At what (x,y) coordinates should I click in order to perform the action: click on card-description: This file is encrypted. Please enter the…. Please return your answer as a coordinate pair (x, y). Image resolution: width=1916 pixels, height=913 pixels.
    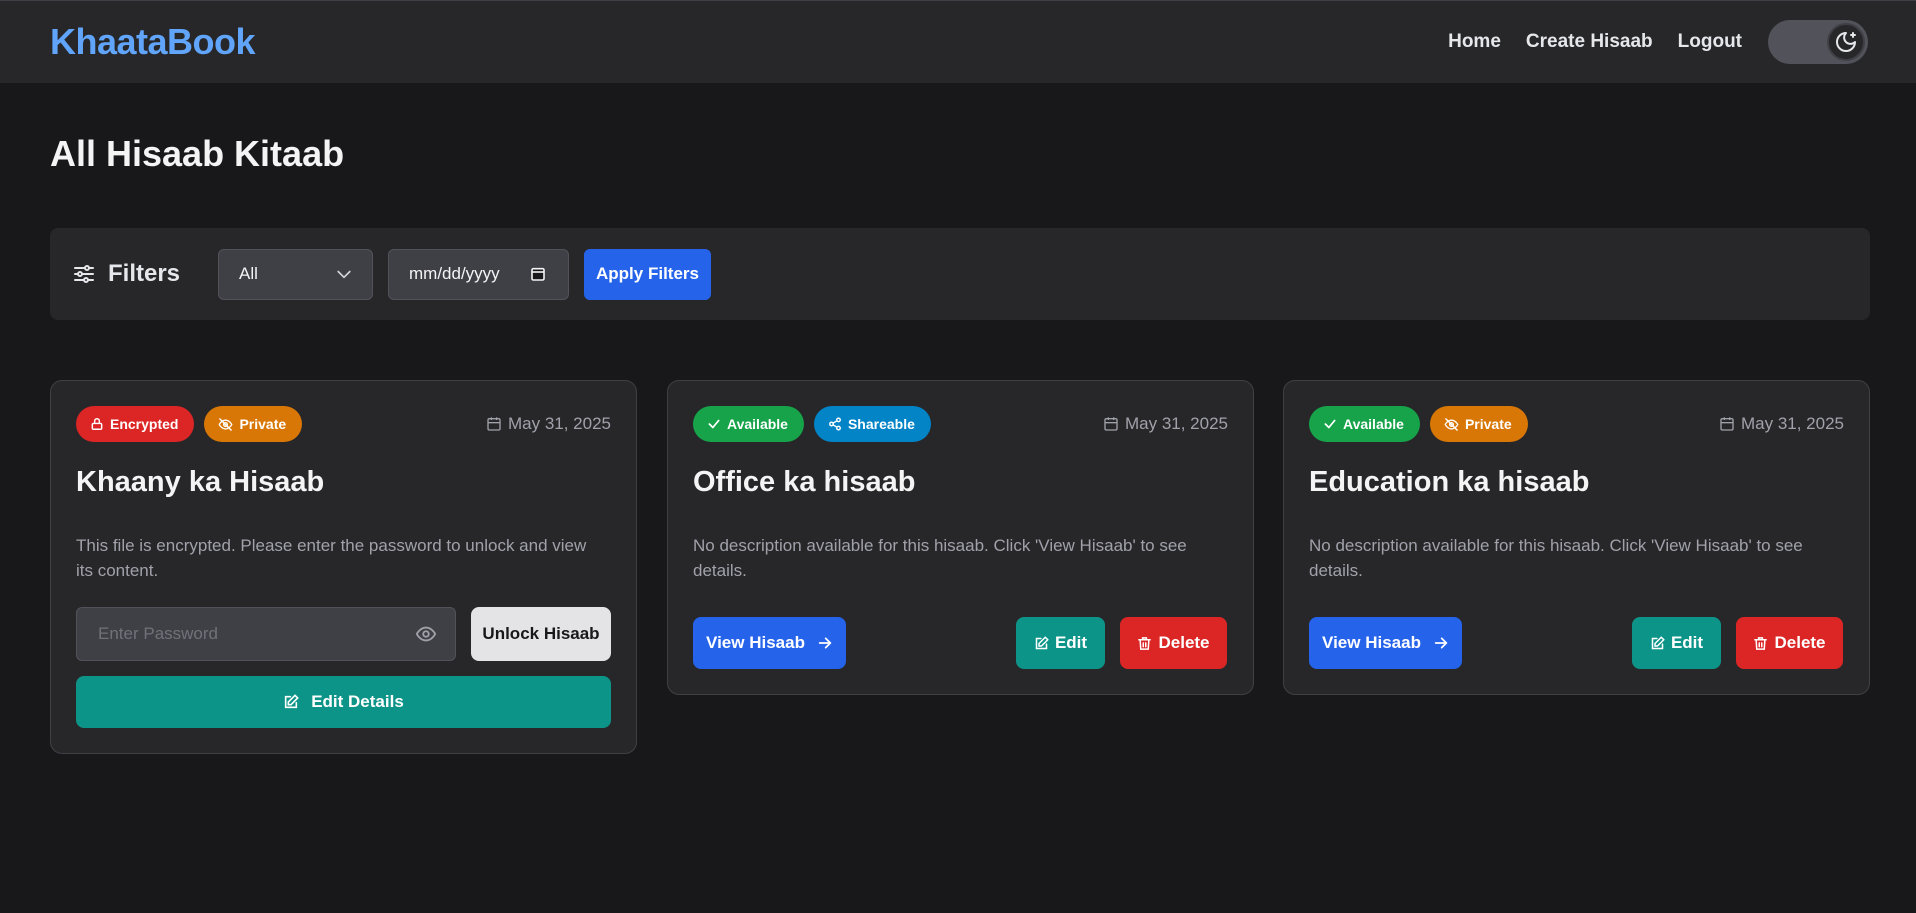
    Looking at the image, I should click on (331, 558).